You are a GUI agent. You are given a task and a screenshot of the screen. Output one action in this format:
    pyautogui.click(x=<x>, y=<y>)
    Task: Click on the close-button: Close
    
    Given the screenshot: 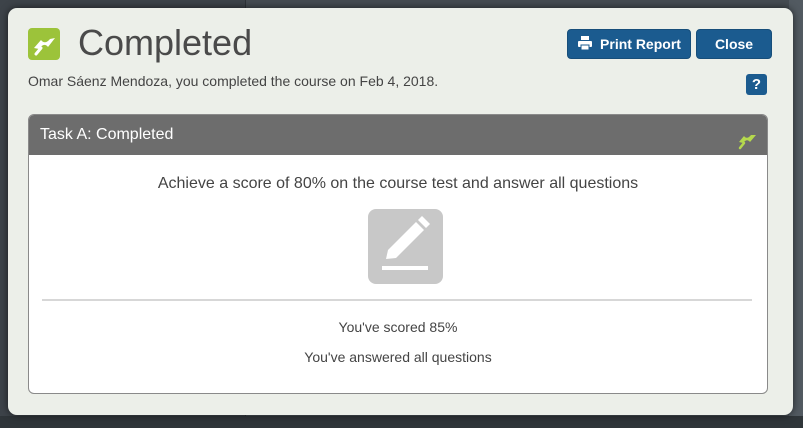 What is the action you would take?
    pyautogui.click(x=734, y=44)
    